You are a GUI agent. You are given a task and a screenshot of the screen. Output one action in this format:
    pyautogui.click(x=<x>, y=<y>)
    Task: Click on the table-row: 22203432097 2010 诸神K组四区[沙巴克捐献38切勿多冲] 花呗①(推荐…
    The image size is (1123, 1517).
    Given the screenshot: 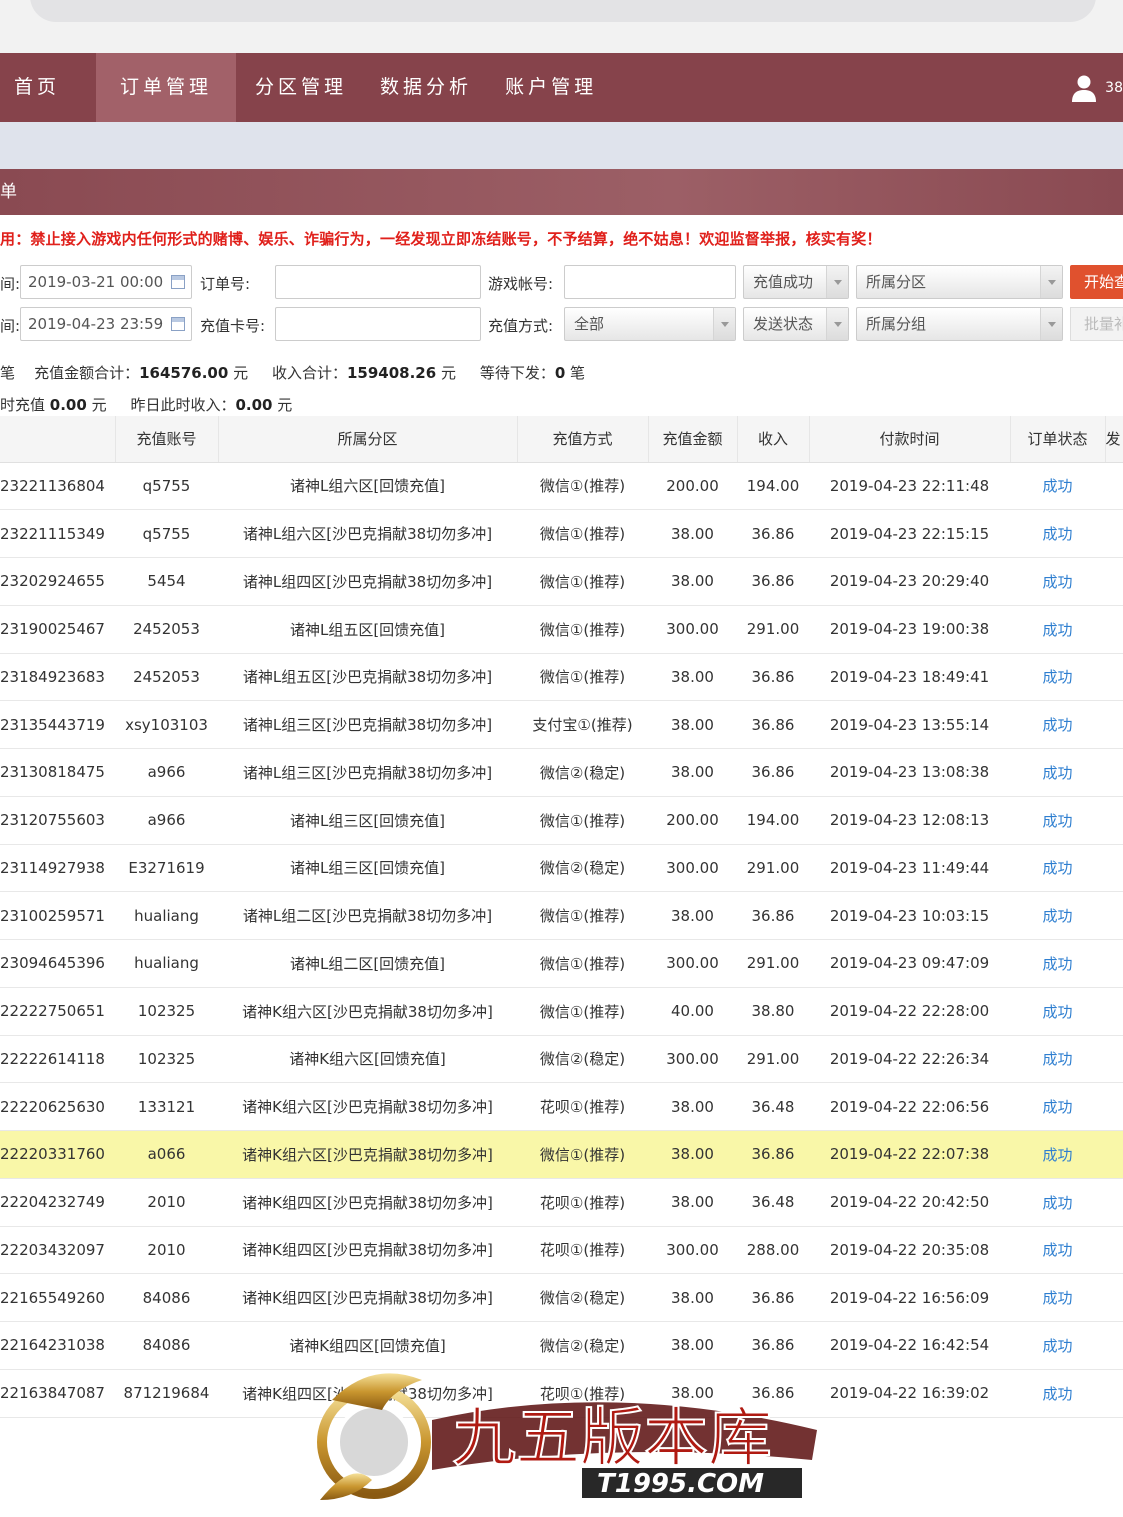 What is the action you would take?
    pyautogui.click(x=561, y=1250)
    